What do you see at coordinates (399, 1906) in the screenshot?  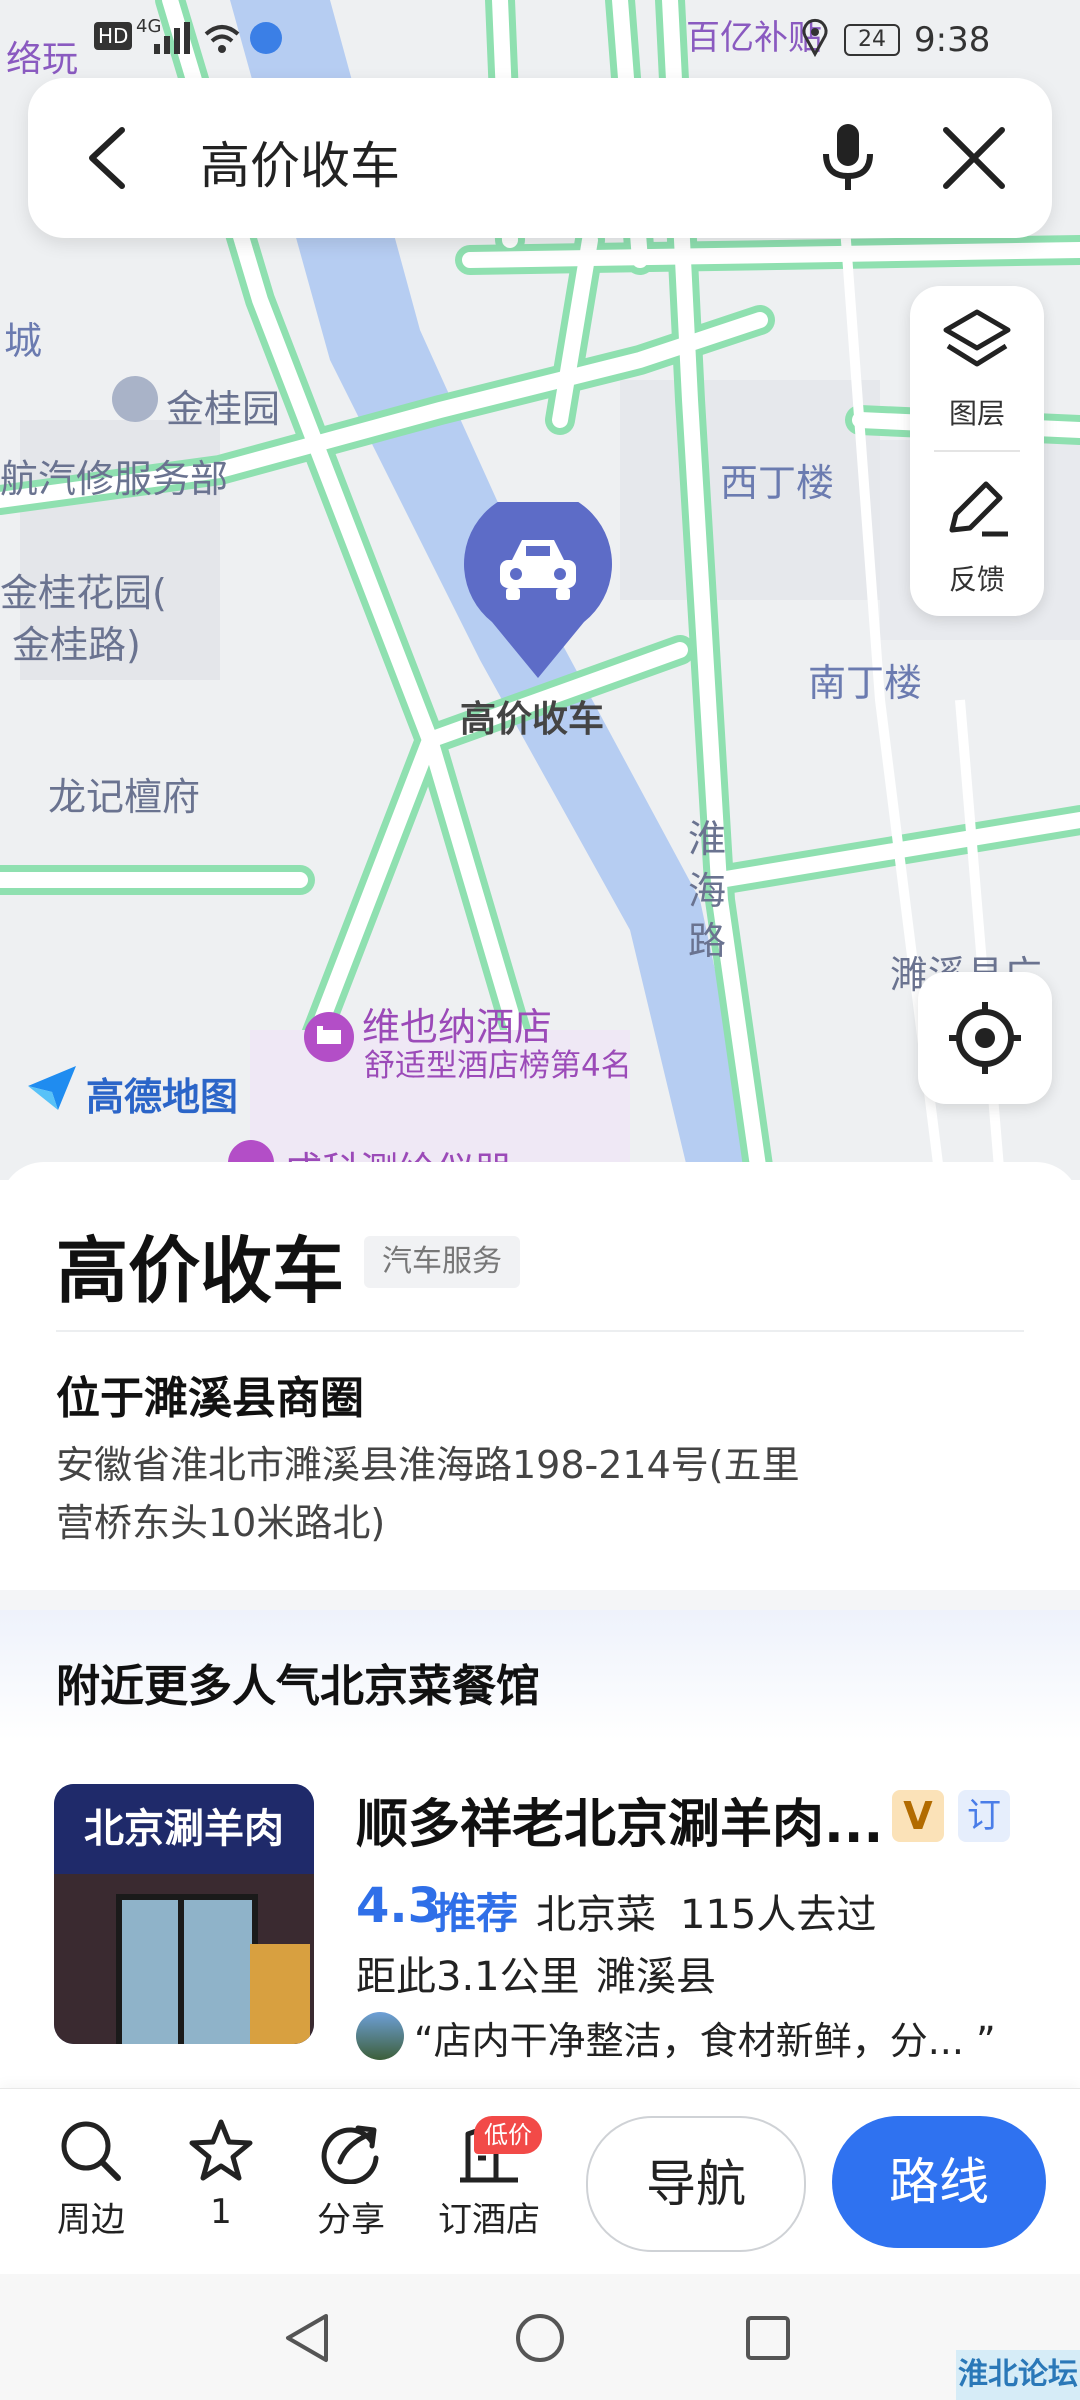 I see `restaurant-rating: 4.3` at bounding box center [399, 1906].